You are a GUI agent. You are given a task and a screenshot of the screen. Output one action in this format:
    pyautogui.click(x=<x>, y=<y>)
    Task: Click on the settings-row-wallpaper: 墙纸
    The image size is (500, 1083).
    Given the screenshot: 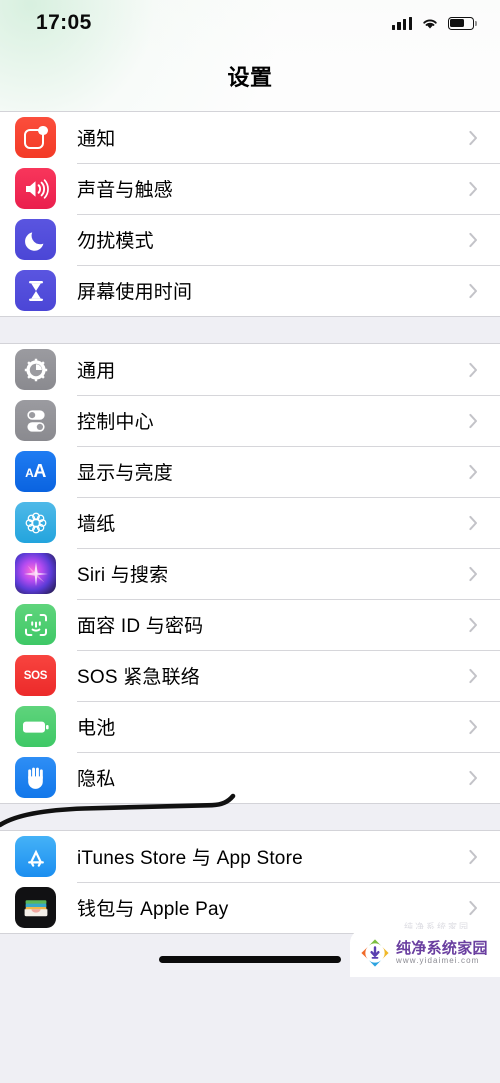 What is the action you would take?
    pyautogui.click(x=250, y=522)
    